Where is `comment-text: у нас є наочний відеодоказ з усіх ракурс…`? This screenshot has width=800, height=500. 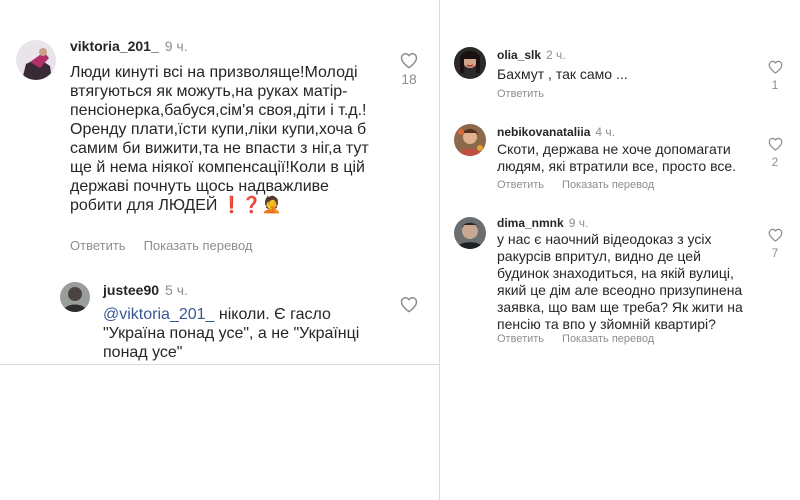 comment-text: у нас є наочний відеодоказ з усіх ракурс… is located at coordinates (620, 281).